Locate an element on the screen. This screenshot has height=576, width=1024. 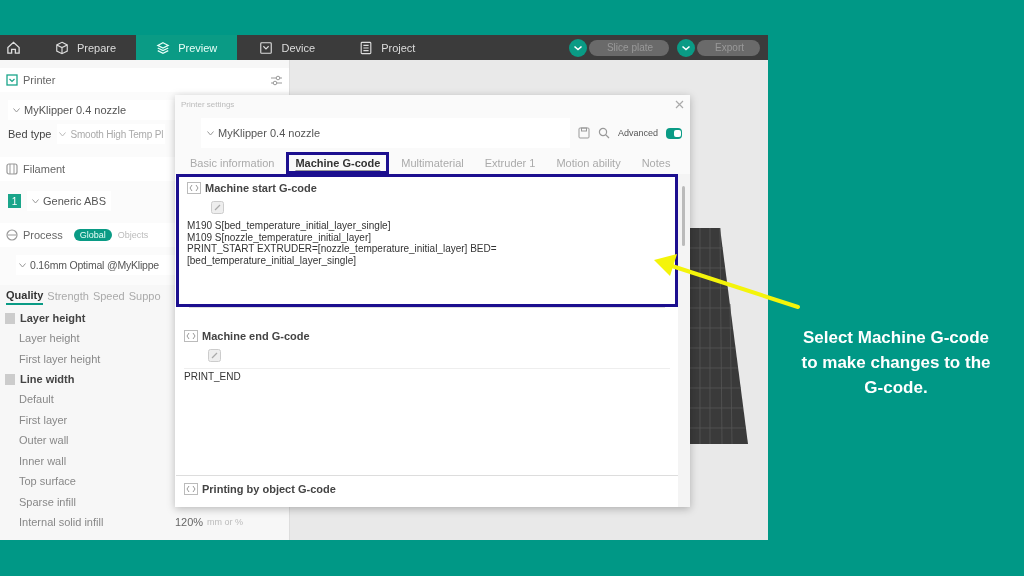
section-title: Machine start G-code is located at coordinates (261, 188).